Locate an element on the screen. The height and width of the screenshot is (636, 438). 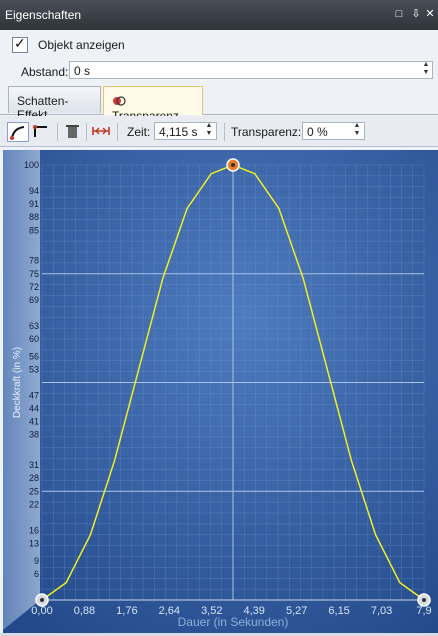
x-tick-label: 0,00 is located at coordinates (41, 611).